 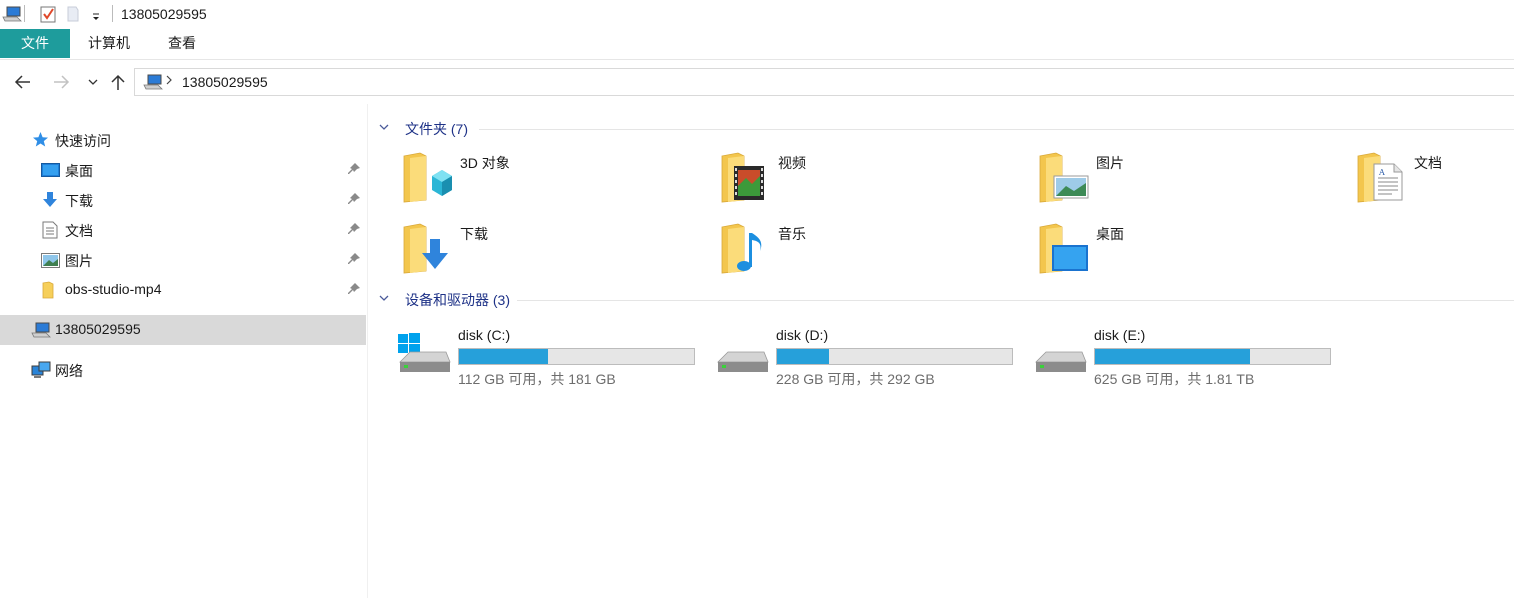 I want to click on customize-dropdown-icon, so click(x=96, y=17).